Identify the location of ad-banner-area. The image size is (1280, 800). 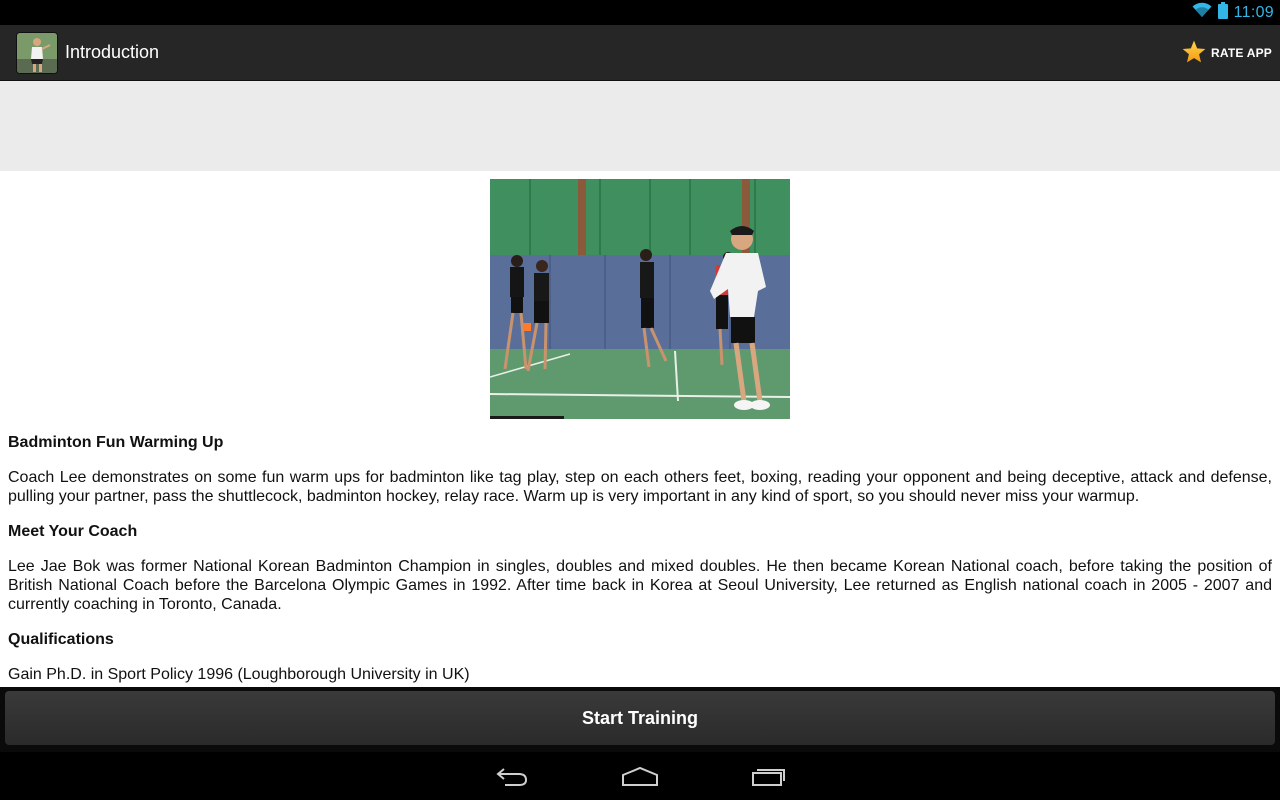
(640, 126).